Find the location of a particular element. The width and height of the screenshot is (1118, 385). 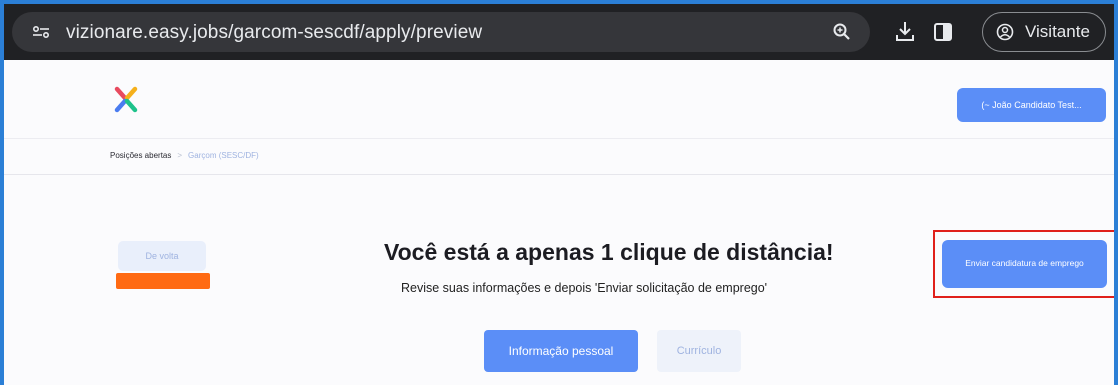

site-info-icon is located at coordinates (41, 32).